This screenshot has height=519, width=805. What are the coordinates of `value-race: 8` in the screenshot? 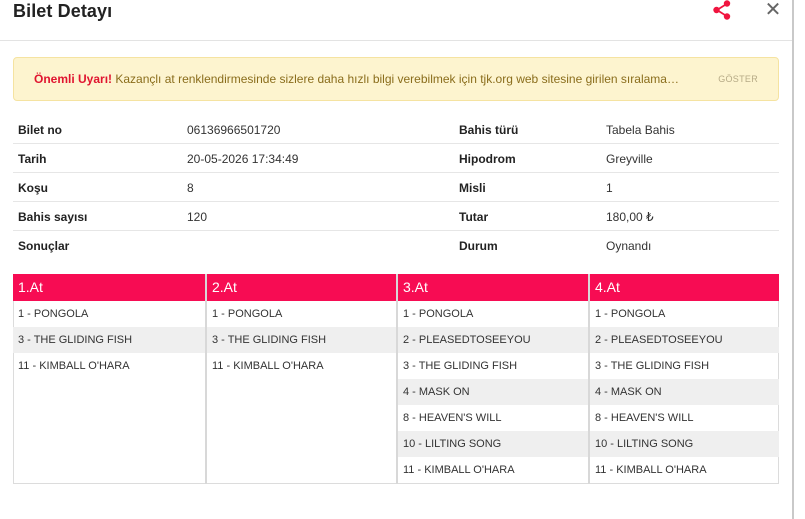 It's located at (190, 188).